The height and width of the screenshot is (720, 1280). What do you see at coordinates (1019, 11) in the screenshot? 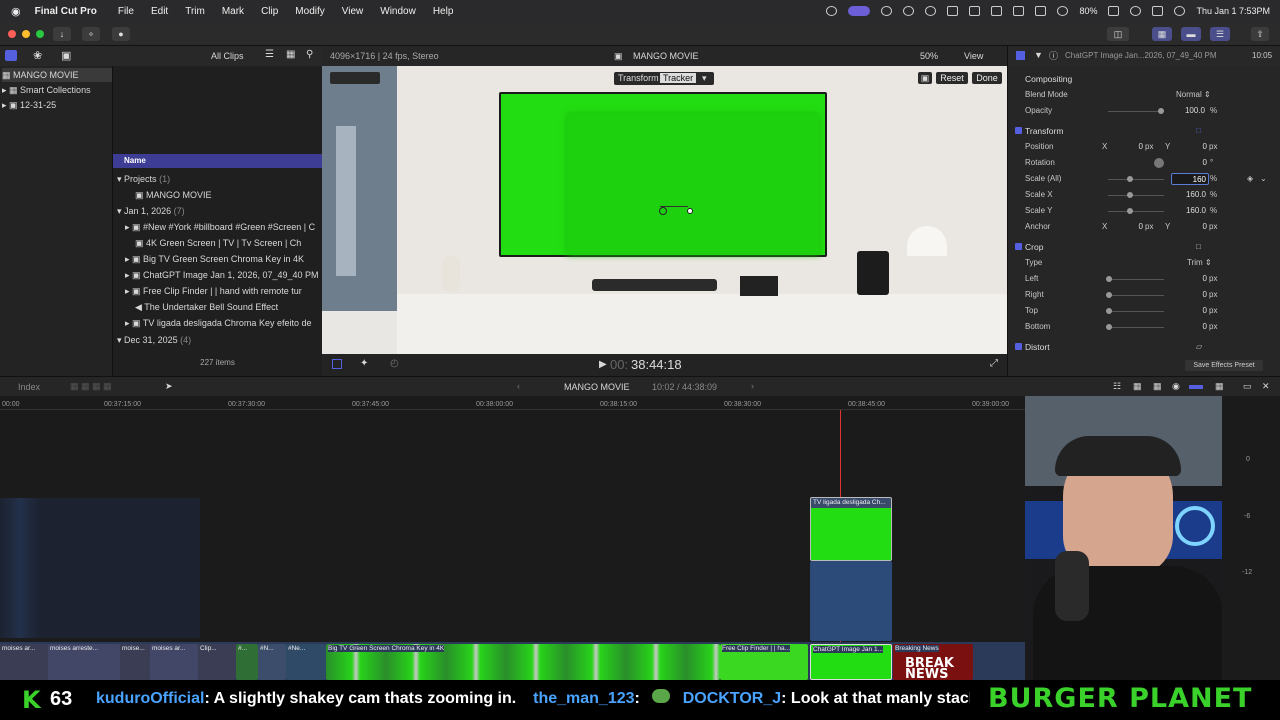
I see `monitor-icon` at bounding box center [1019, 11].